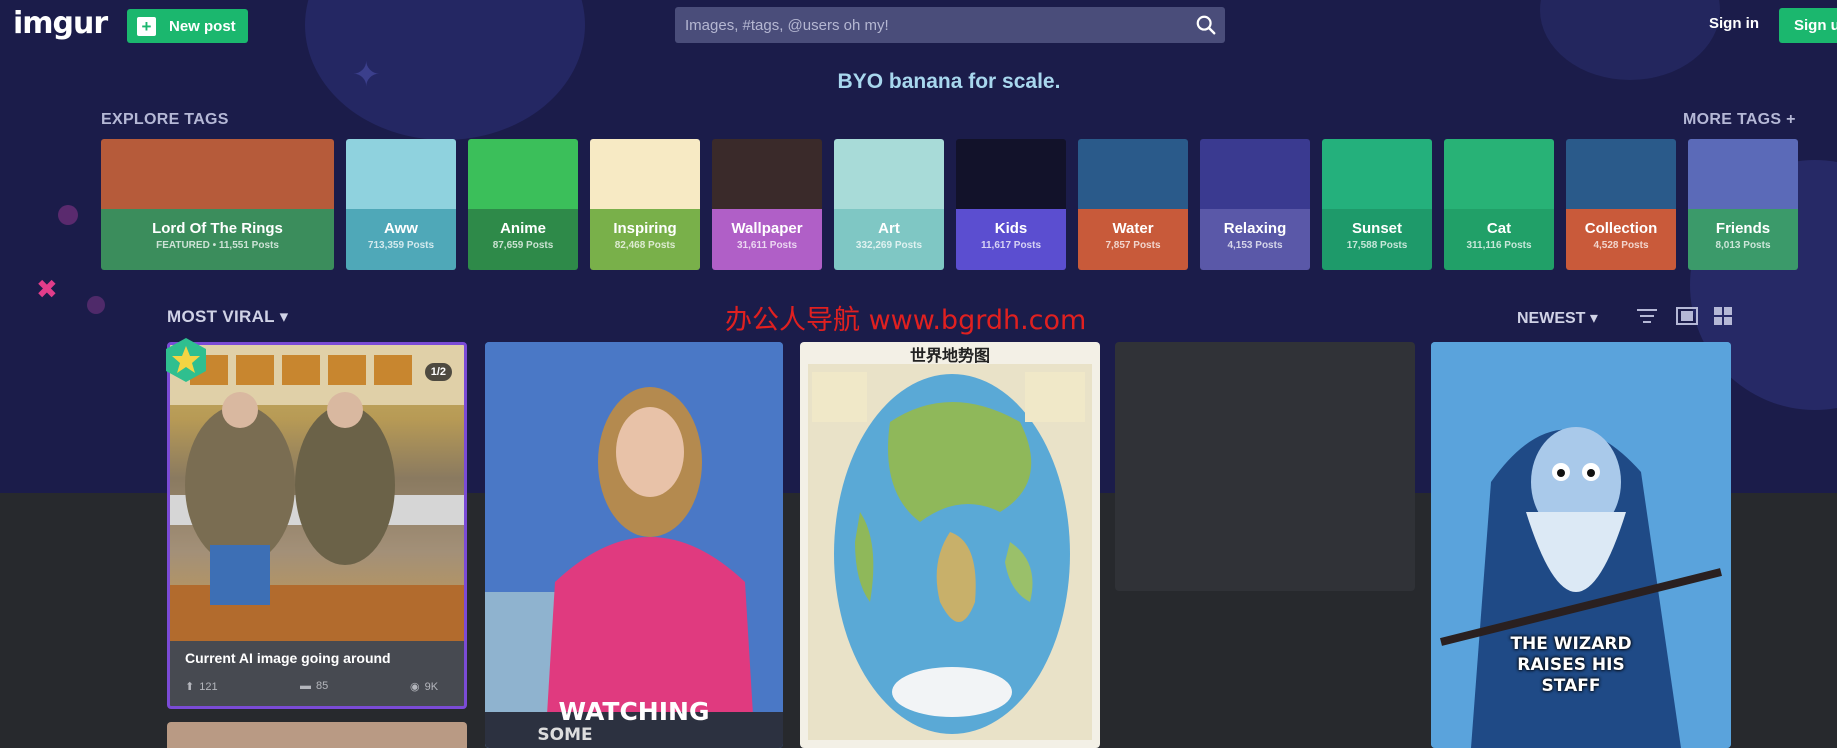 This screenshot has width=1837, height=748. Describe the element at coordinates (906, 320) in the screenshot. I see `watermark-text: 办公人导航 www.bgrdh.com` at that location.